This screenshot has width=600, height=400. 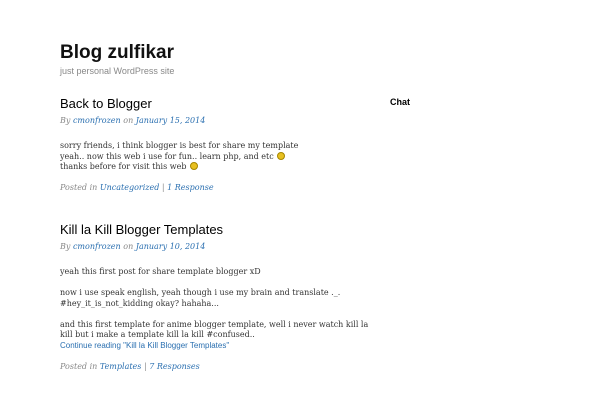 What do you see at coordinates (190, 187) in the screenshot?
I see `responses-link: 1 Response` at bounding box center [190, 187].